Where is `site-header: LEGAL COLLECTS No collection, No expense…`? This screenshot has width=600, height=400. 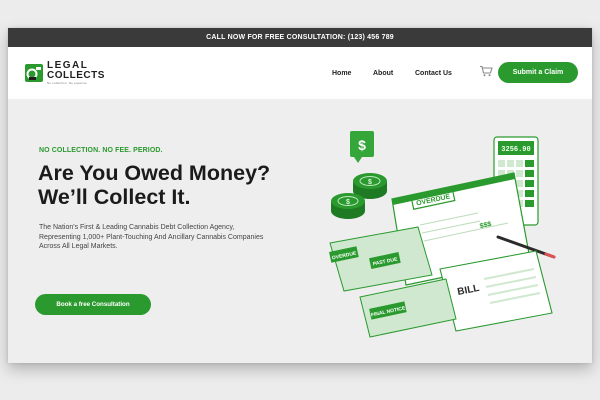
site-header: LEGAL COLLECTS No collection, No expense… is located at coordinates (300, 73).